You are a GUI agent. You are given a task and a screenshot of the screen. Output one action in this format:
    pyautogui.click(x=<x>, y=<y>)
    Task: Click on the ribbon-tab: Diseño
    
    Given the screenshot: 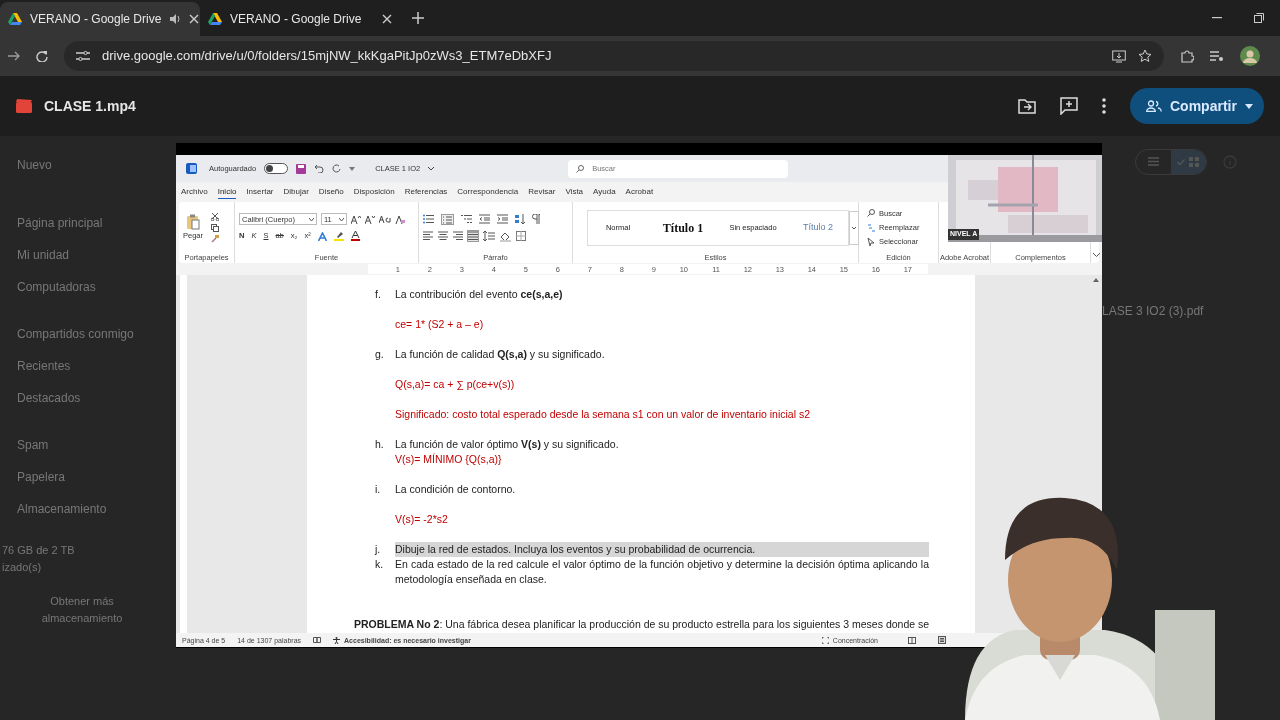 What is the action you would take?
    pyautogui.click(x=331, y=192)
    